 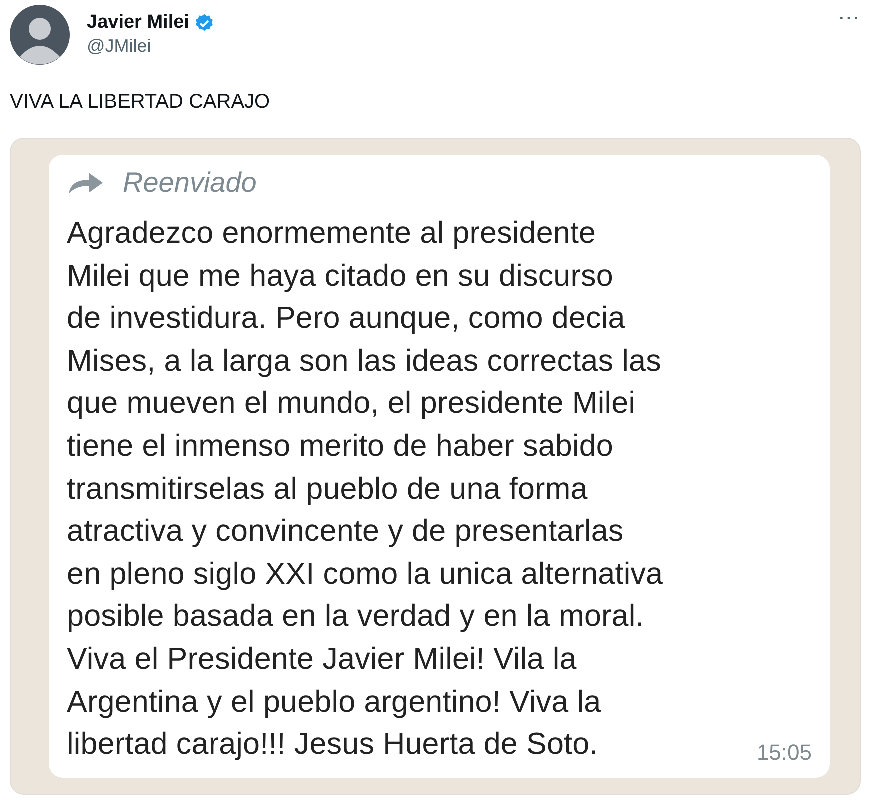 What do you see at coordinates (40, 35) in the screenshot?
I see `avatar-icon` at bounding box center [40, 35].